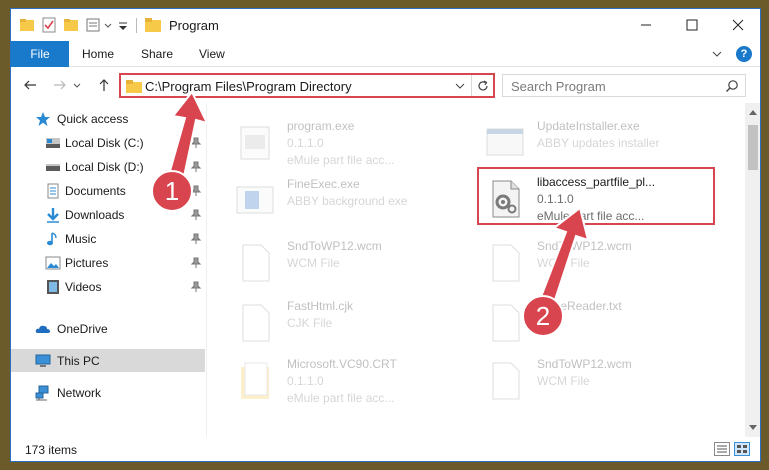 The width and height of the screenshot is (769, 470). I want to click on expand-ribbon-icon, so click(717, 54).